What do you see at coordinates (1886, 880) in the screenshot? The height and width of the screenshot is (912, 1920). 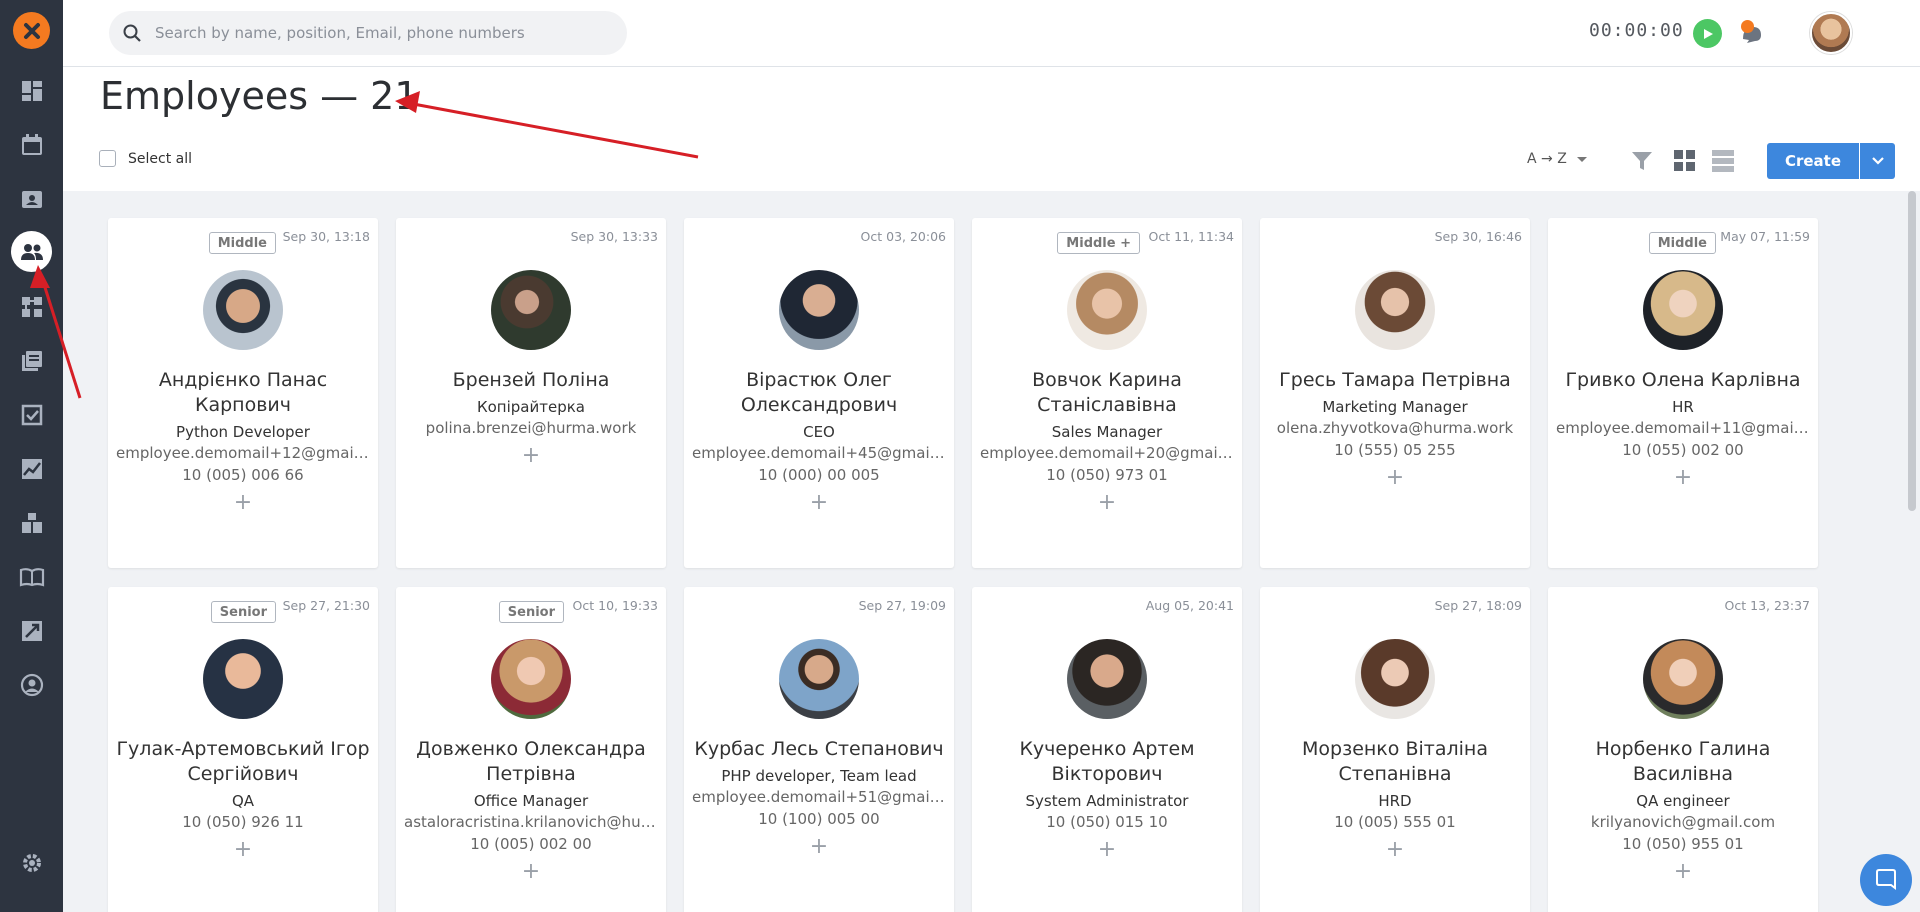 I see `chat-button` at bounding box center [1886, 880].